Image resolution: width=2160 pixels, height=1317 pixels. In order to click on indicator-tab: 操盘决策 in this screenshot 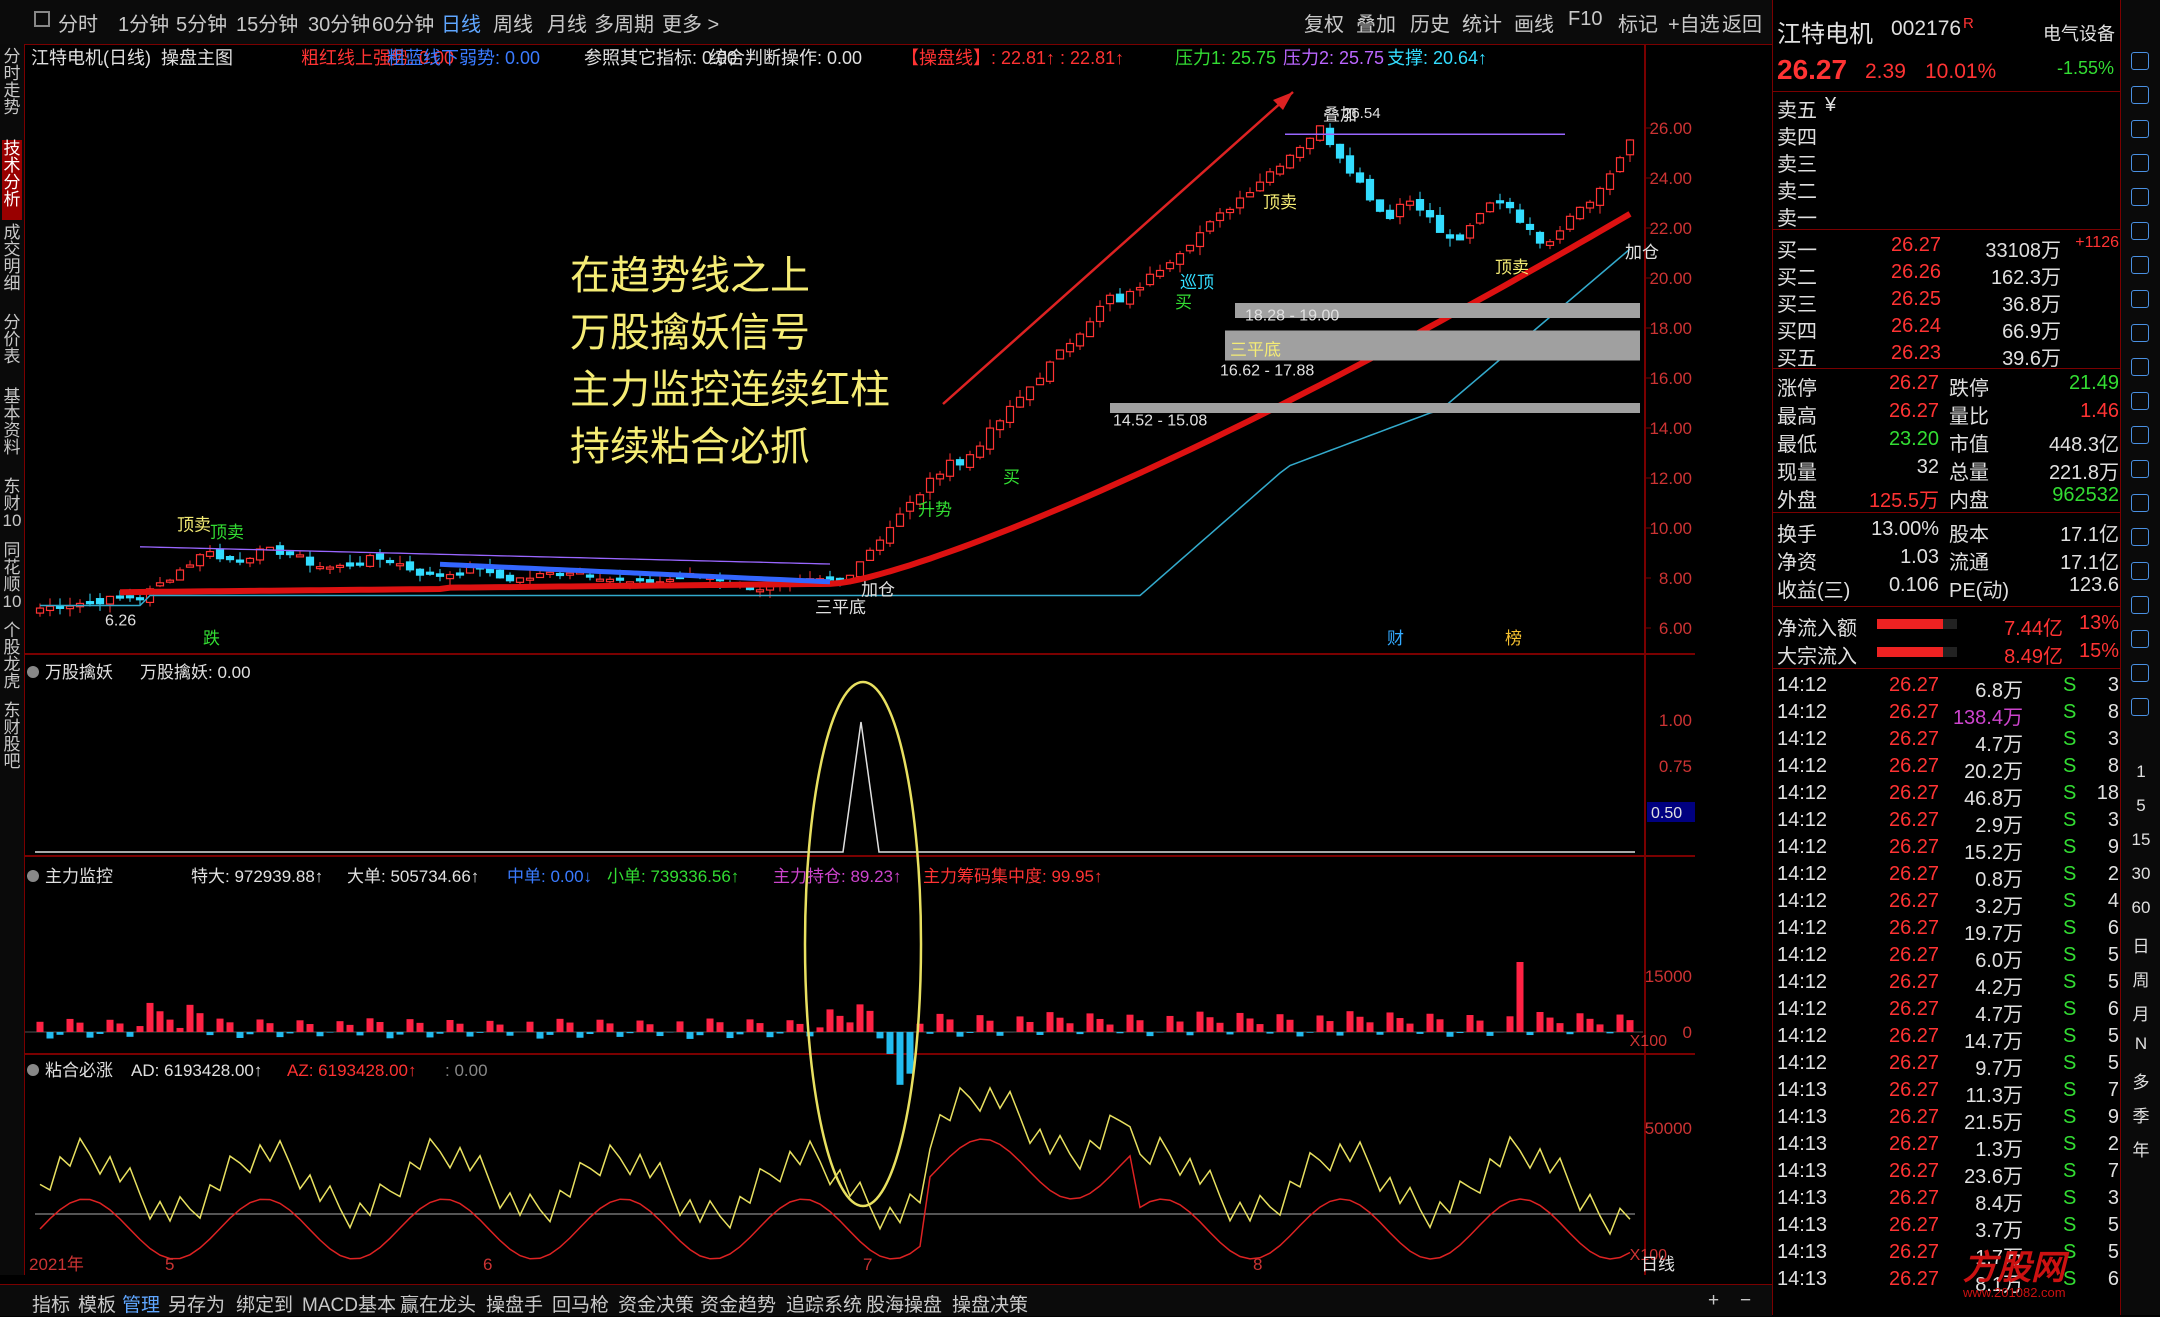, I will do `click(990, 1303)`.